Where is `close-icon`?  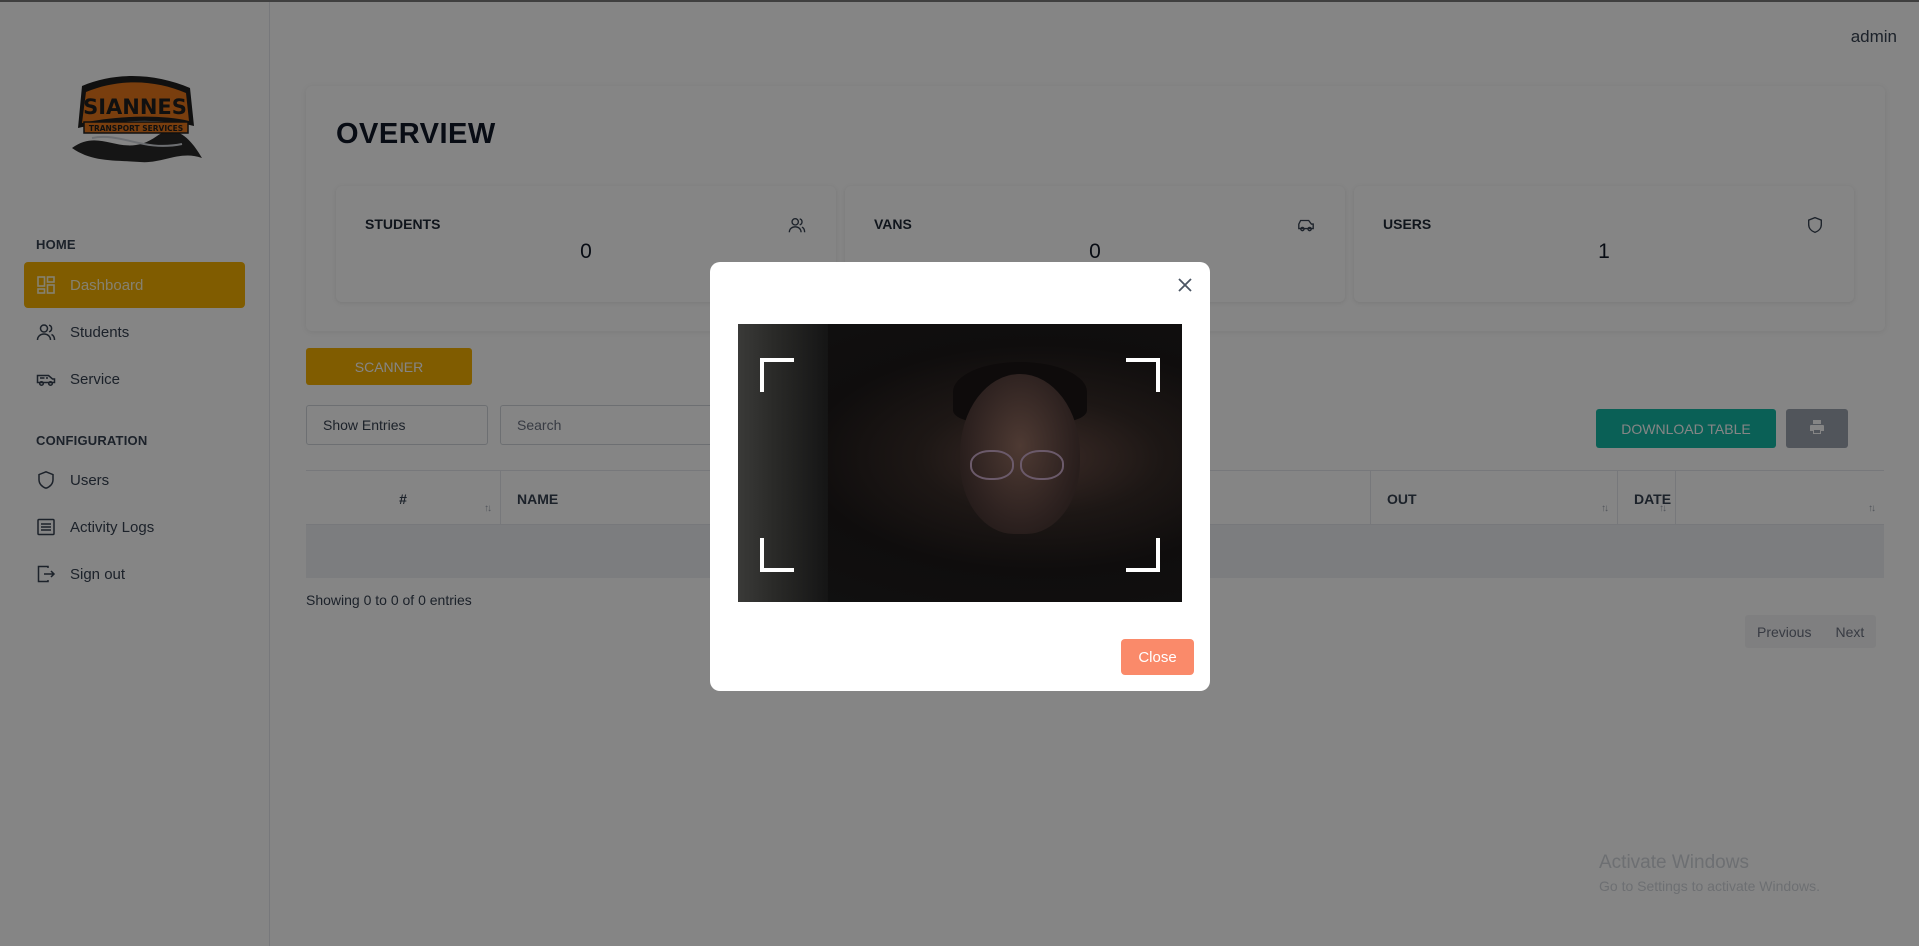 close-icon is located at coordinates (1185, 285).